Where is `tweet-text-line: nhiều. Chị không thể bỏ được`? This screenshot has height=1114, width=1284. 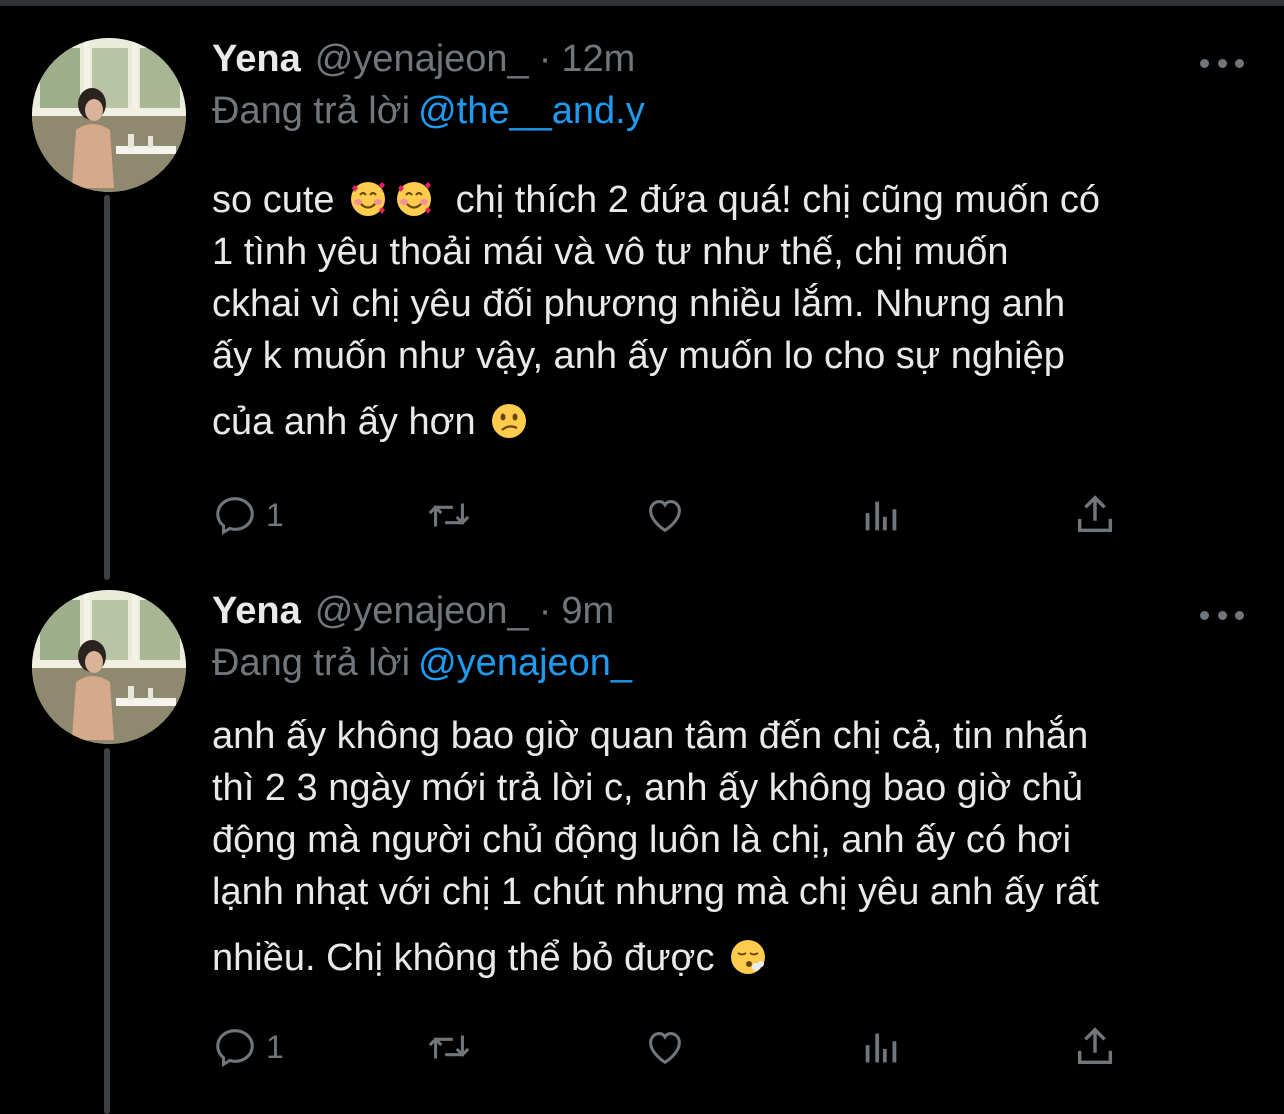
tweet-text-line: nhiều. Chị không thể bỏ được is located at coordinates (737, 958).